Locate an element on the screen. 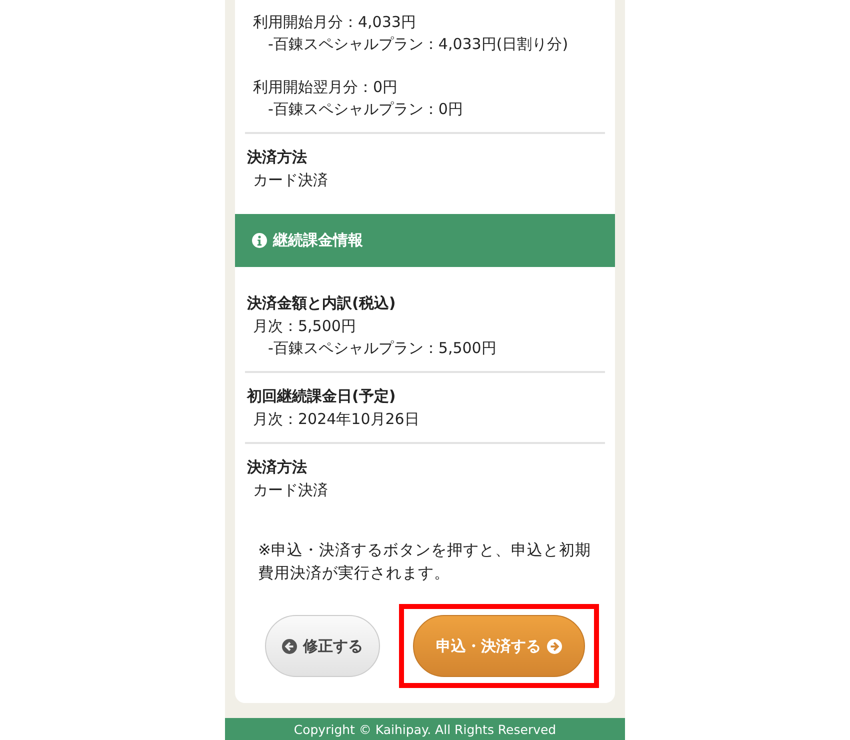 Image resolution: width=850 pixels, height=740 pixels. field-label: 決済金額と内訳(税込) is located at coordinates (322, 303).